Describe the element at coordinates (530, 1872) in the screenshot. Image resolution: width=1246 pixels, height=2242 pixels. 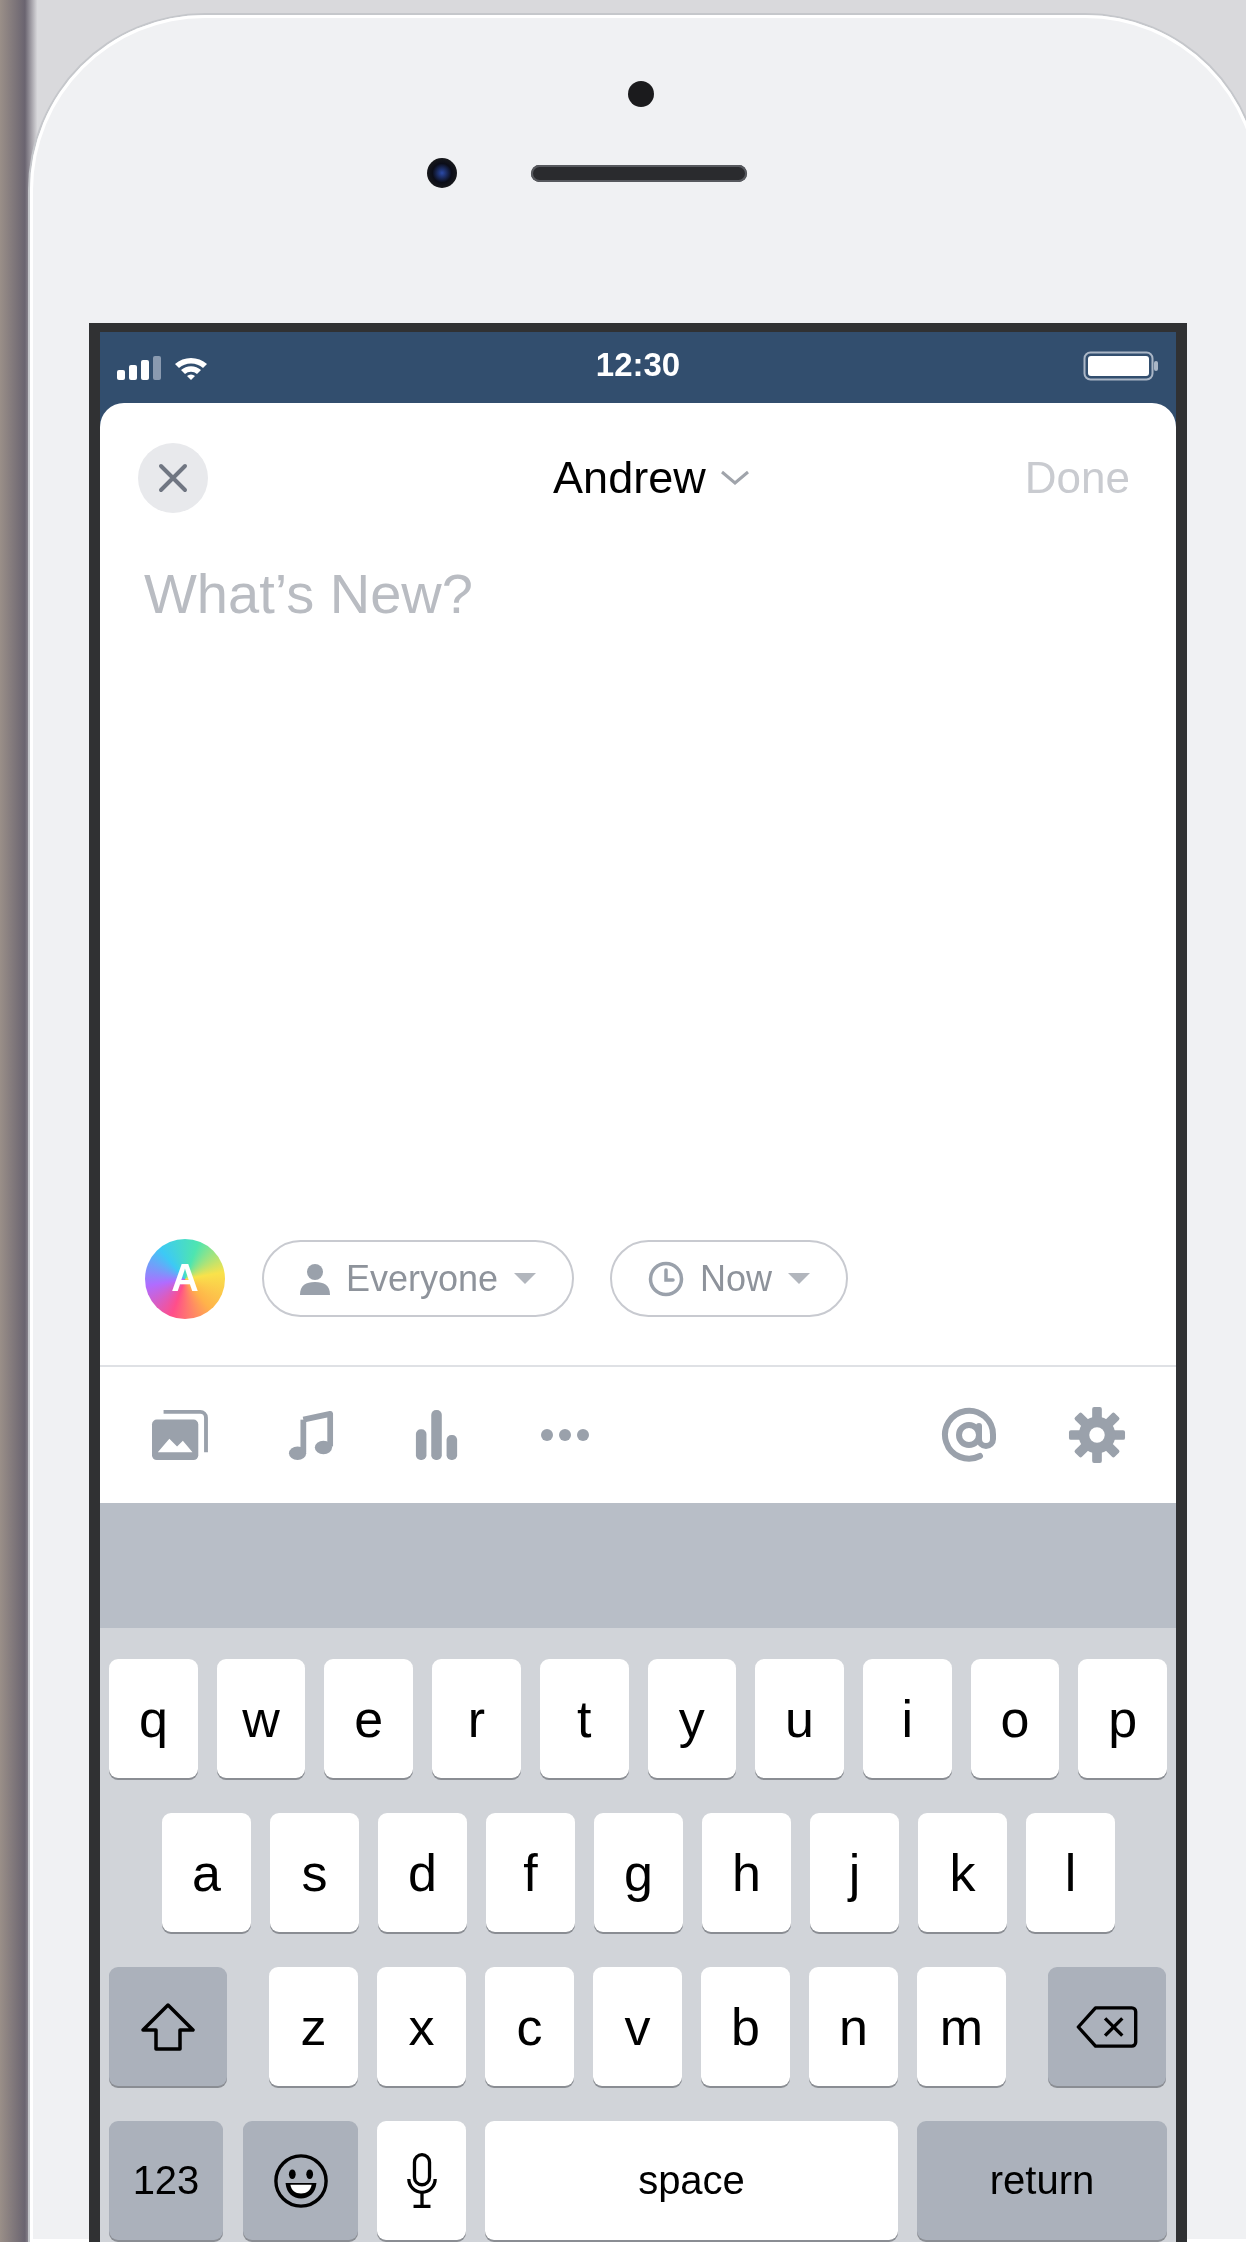
I see `letter-key: f` at that location.